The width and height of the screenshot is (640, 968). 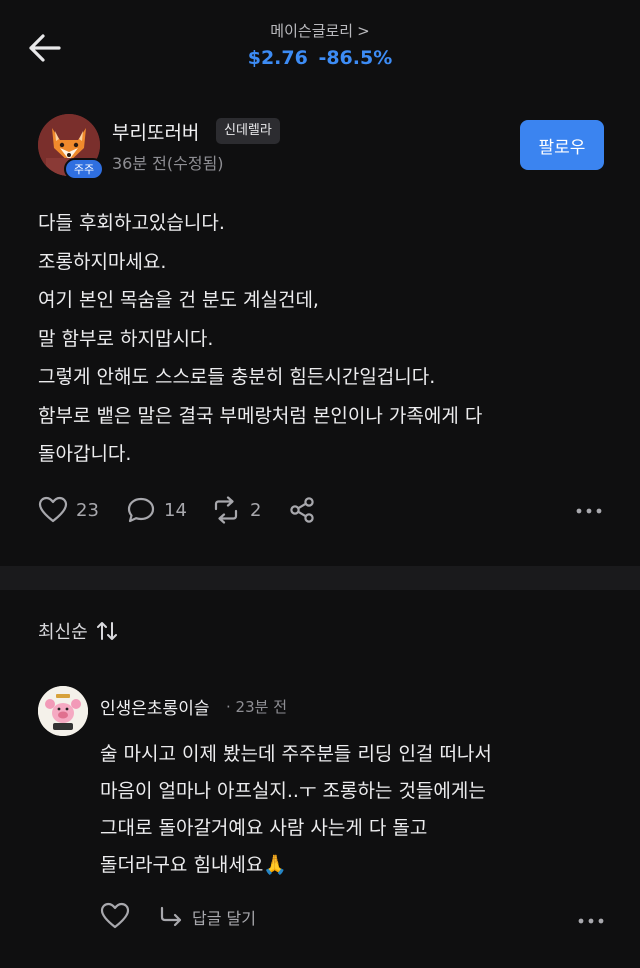 I want to click on comment-time: · 23분 전, so click(x=256, y=707).